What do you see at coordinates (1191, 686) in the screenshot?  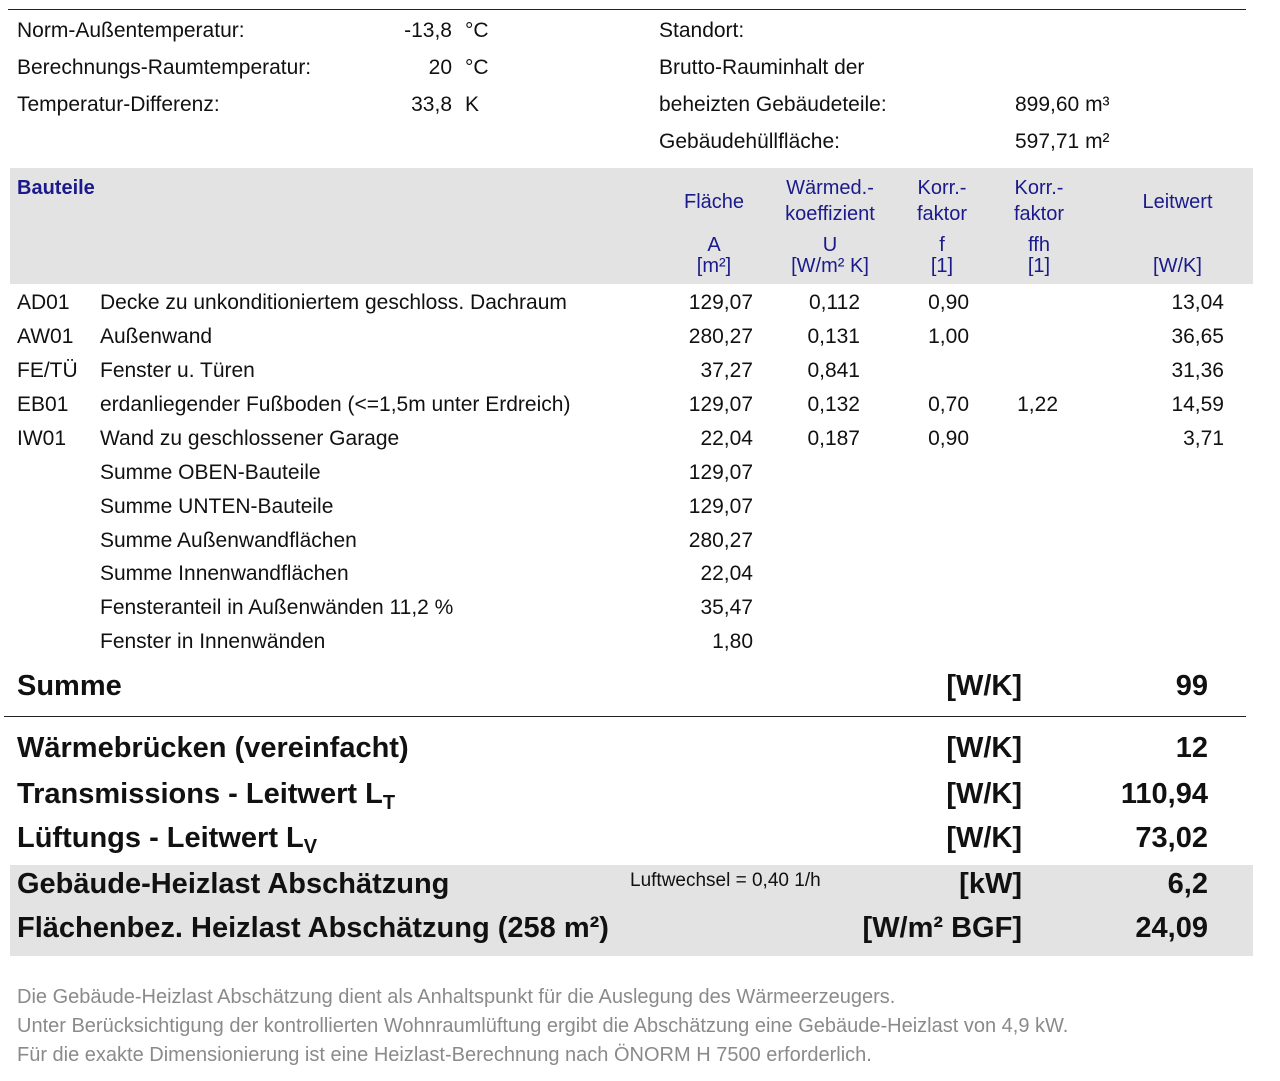 I see `summe-value: 99` at bounding box center [1191, 686].